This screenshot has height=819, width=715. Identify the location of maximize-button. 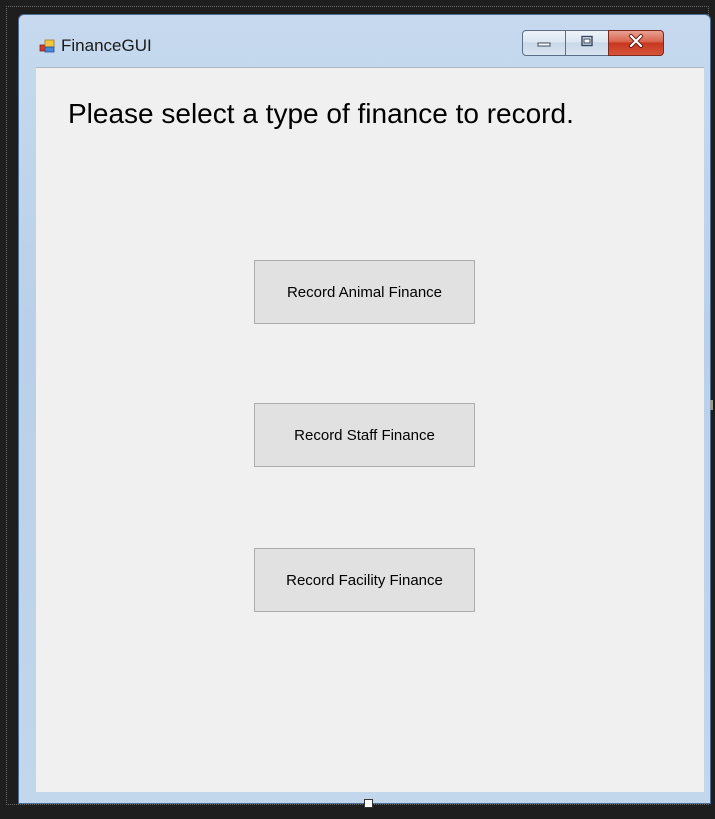
(587, 43).